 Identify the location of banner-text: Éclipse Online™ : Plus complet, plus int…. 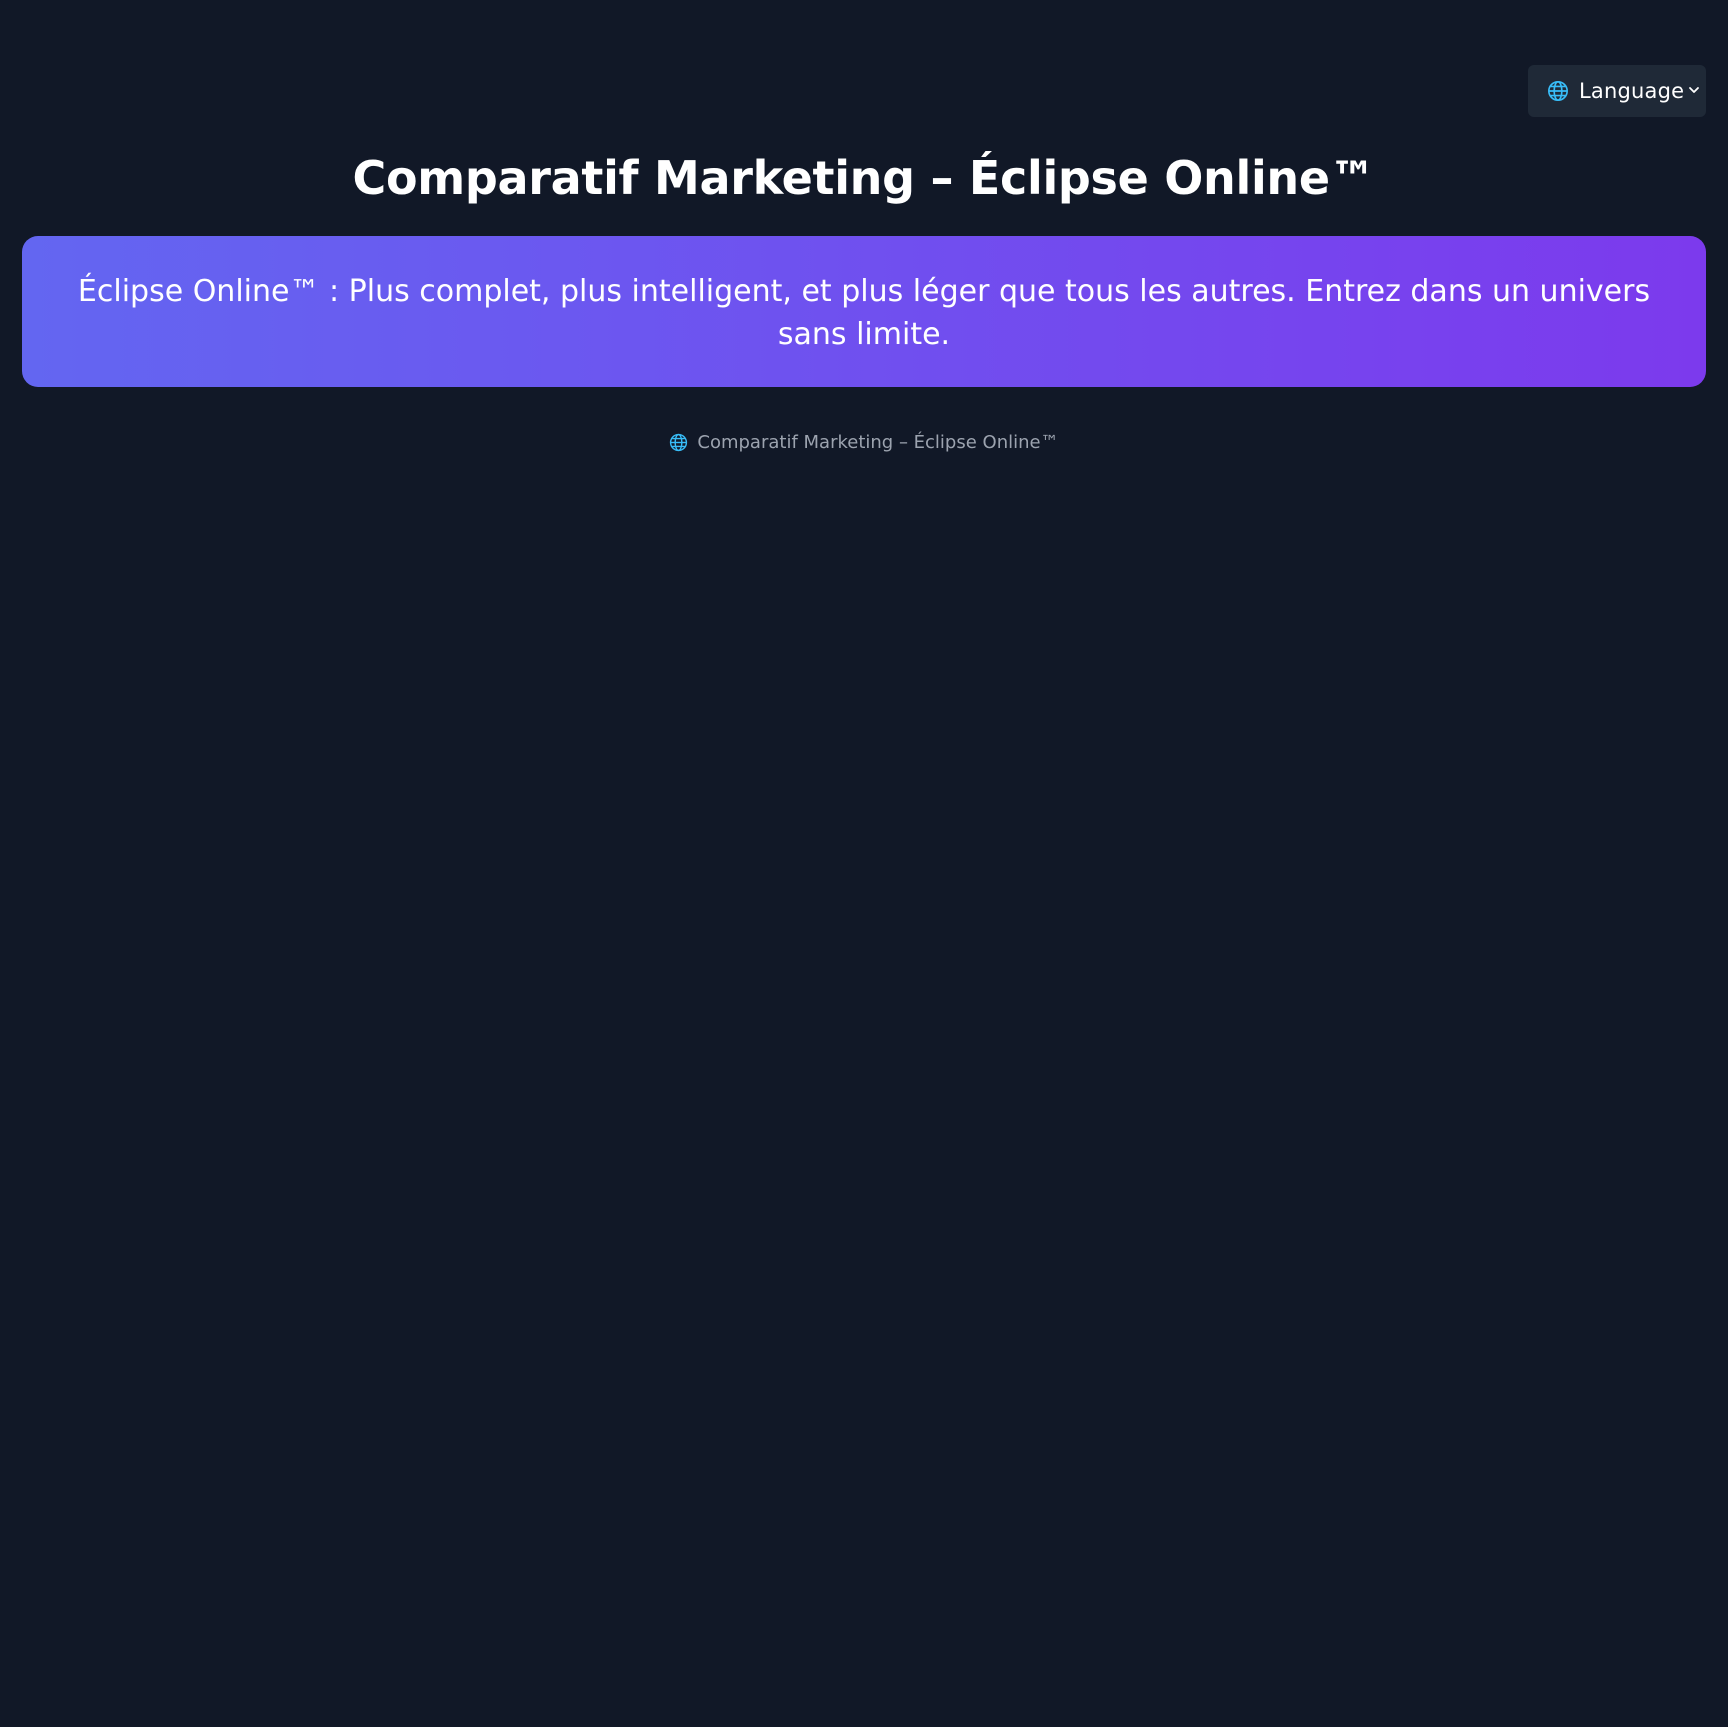
(864, 313).